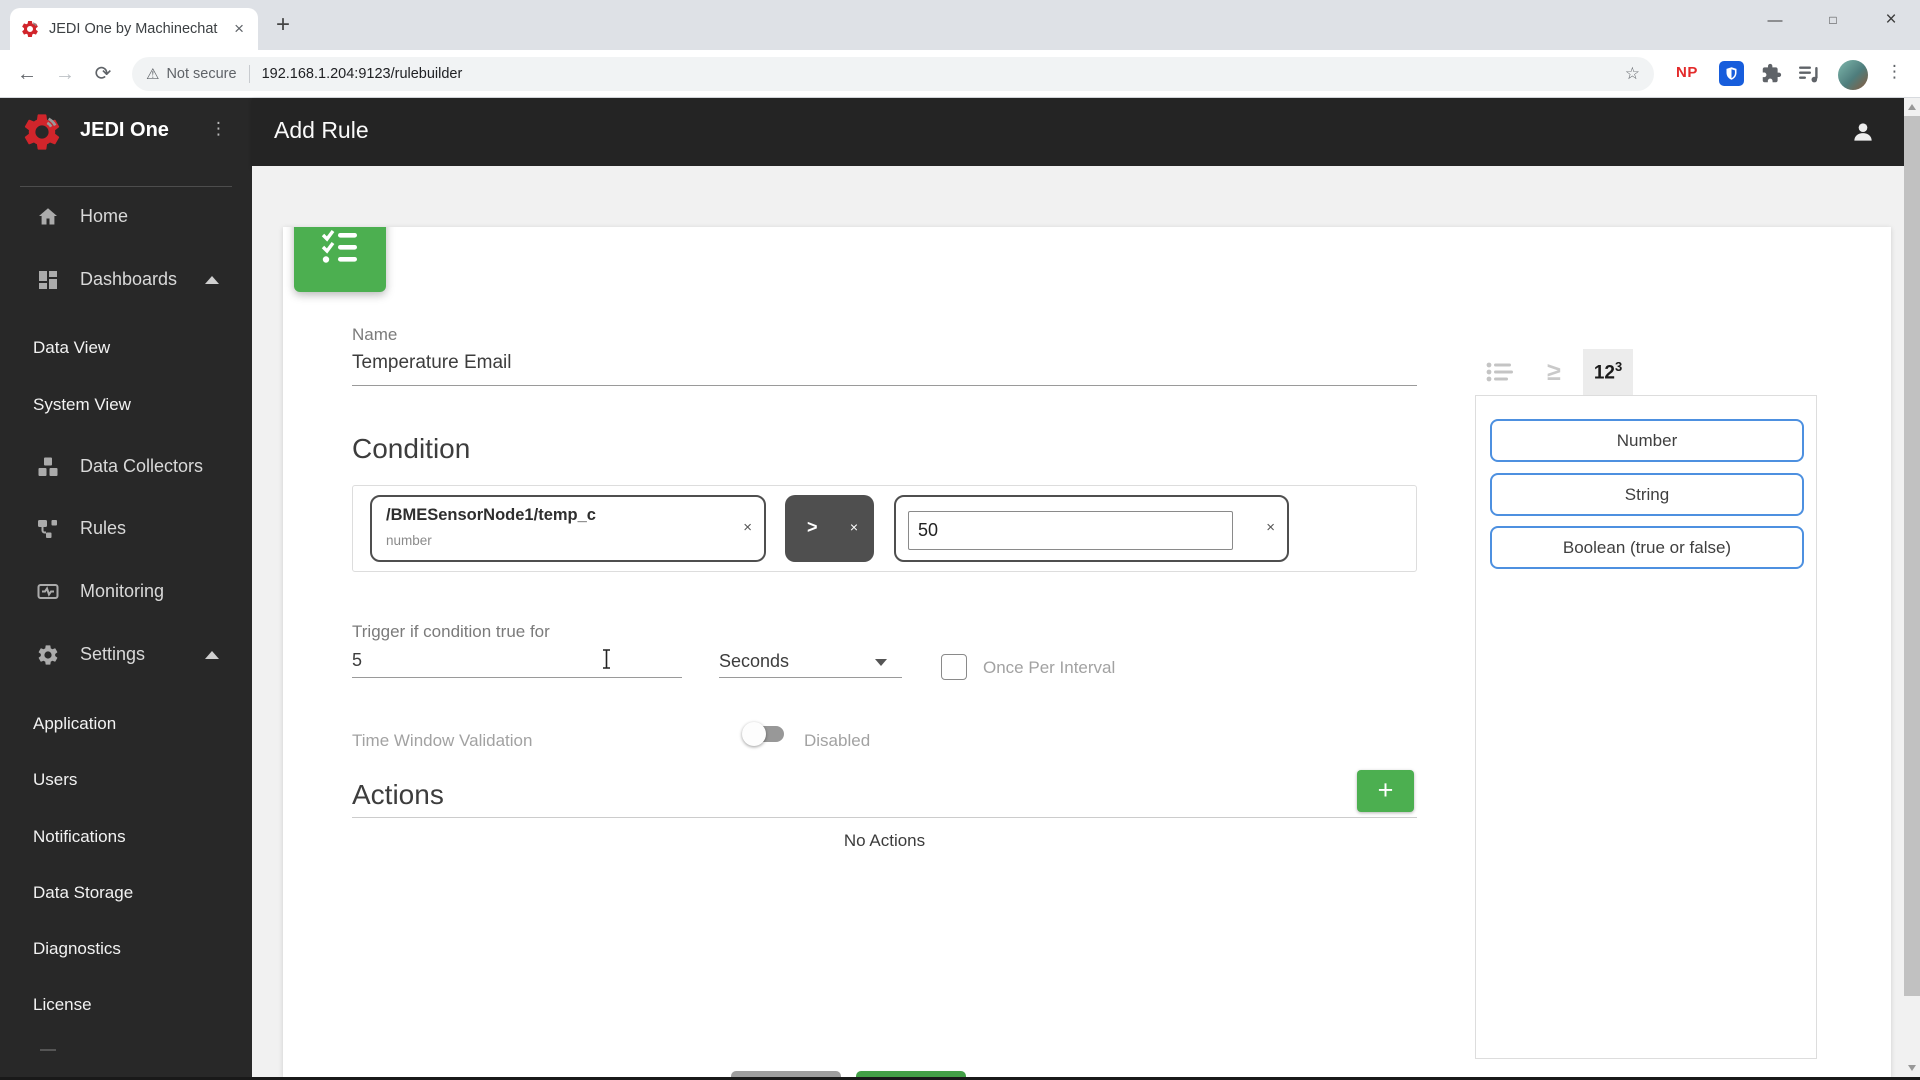  I want to click on trigger-unit-select: Seconds, so click(754, 661).